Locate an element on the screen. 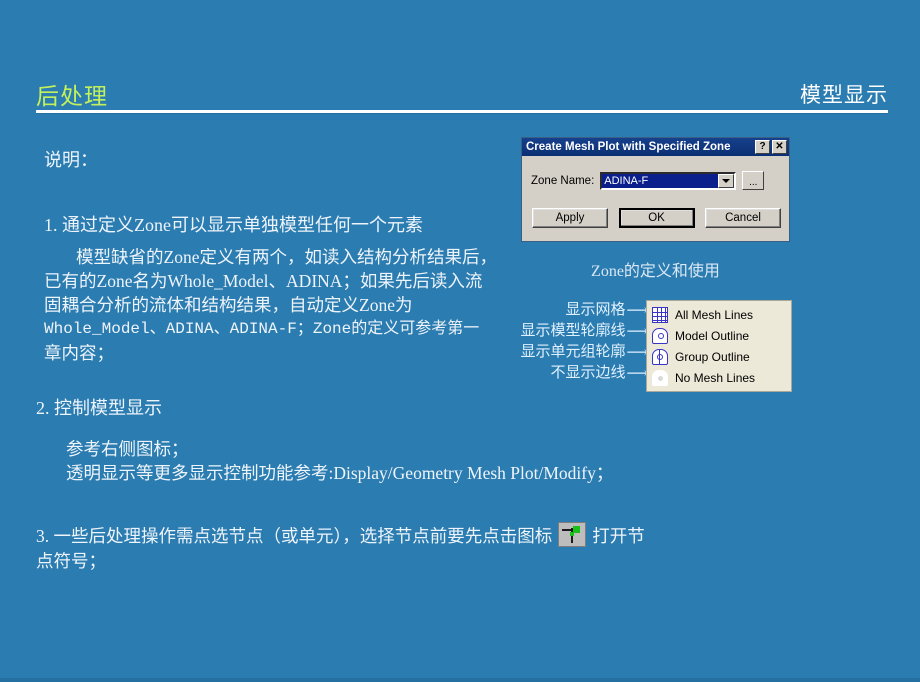 This screenshot has height=682, width=920. cancel-button: Cancel is located at coordinates (743, 218).